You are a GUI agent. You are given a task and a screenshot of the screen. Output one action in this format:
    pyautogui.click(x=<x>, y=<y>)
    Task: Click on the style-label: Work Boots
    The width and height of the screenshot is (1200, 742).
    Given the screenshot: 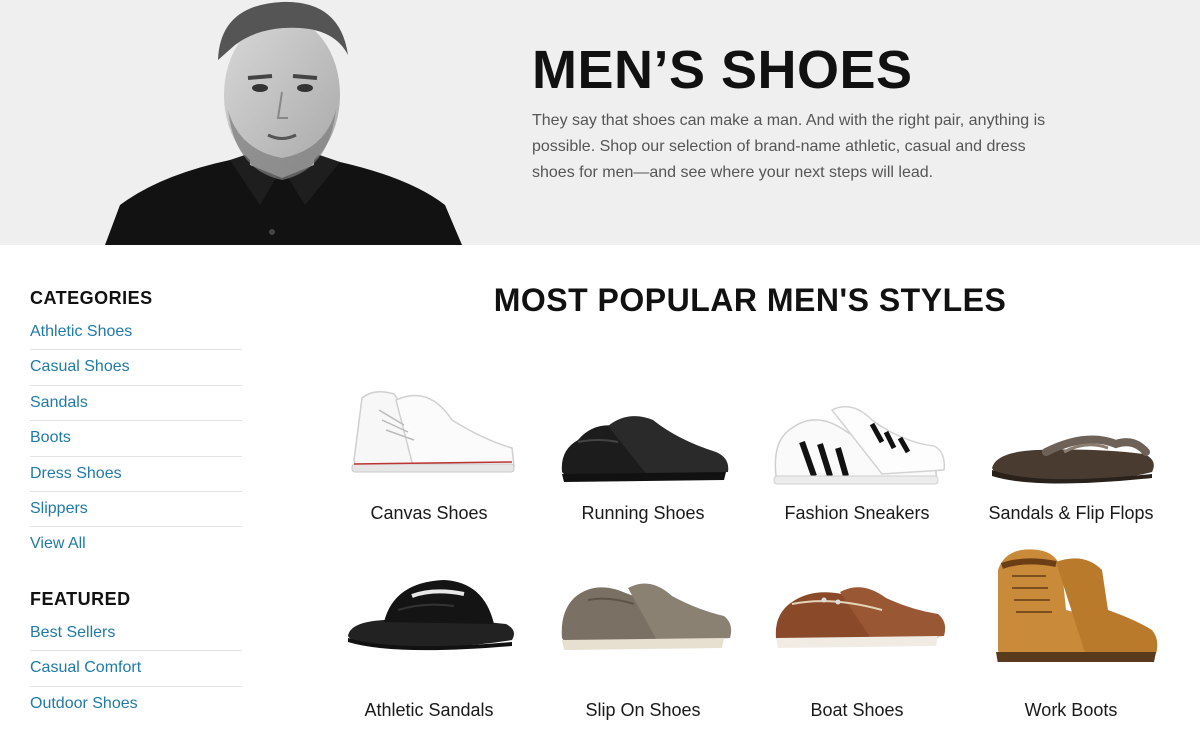 What is the action you would take?
    pyautogui.click(x=1071, y=710)
    